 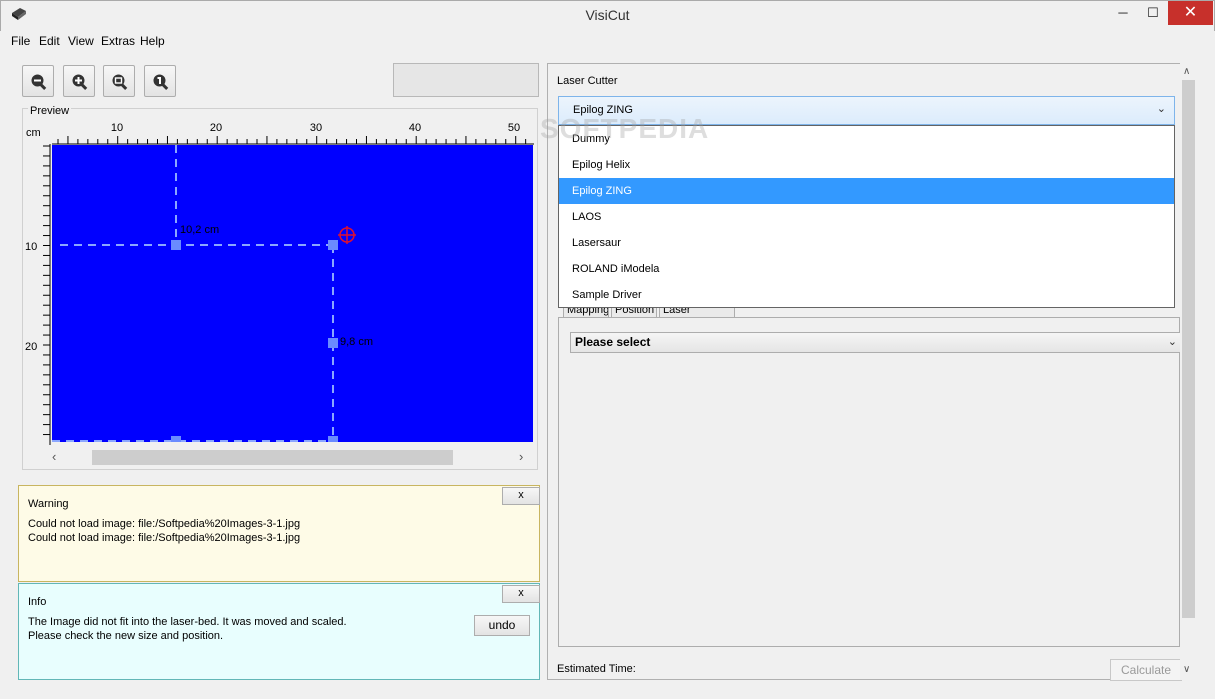 I want to click on ruler-x-label: 40, so click(x=415, y=128).